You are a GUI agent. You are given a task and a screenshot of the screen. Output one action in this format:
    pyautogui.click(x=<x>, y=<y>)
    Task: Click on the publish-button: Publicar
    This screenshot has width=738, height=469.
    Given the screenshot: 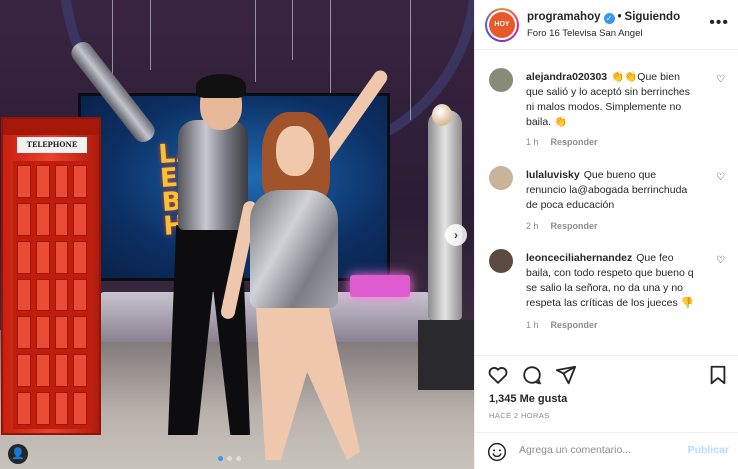 What is the action you would take?
    pyautogui.click(x=708, y=450)
    